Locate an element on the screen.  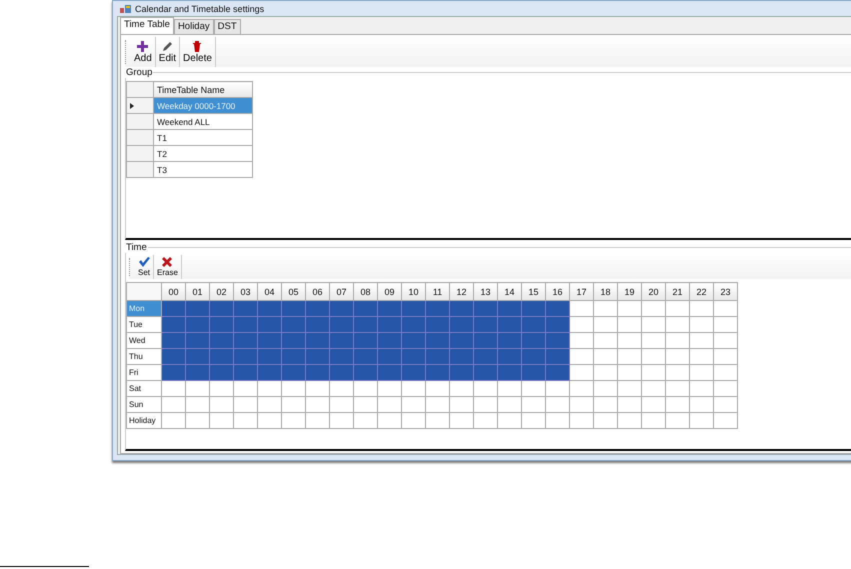
add-button: Add is located at coordinates (143, 52).